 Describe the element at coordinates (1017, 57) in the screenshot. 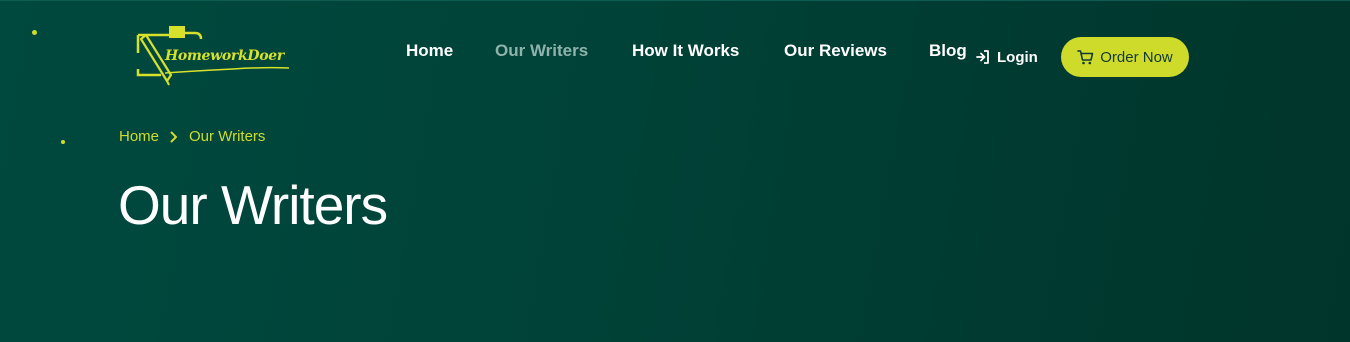

I see `login-label: Login` at that location.